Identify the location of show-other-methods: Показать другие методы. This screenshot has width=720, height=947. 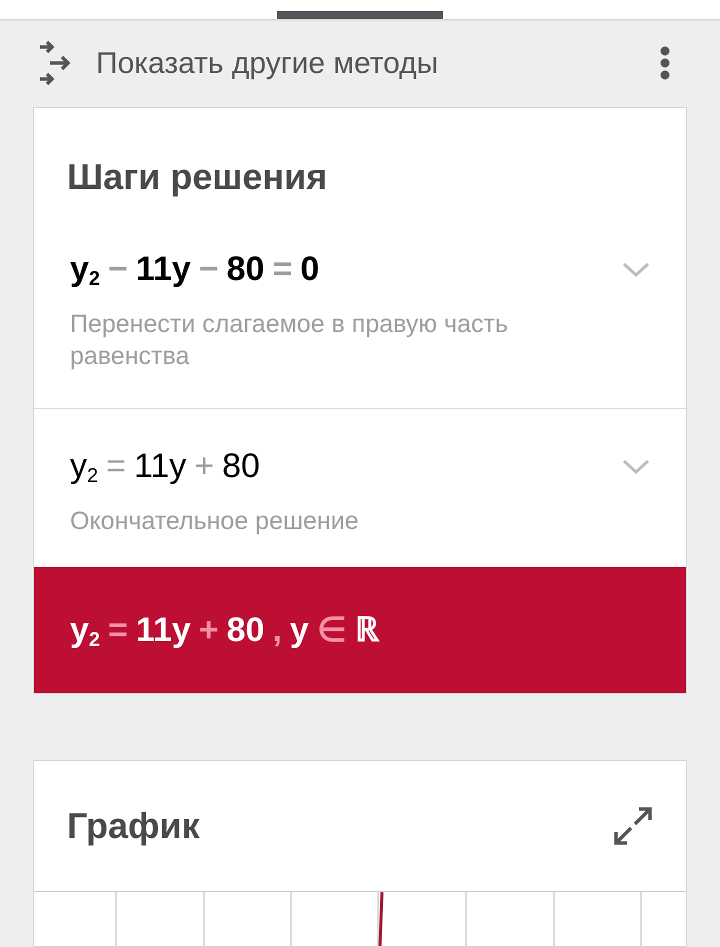
(378, 63).